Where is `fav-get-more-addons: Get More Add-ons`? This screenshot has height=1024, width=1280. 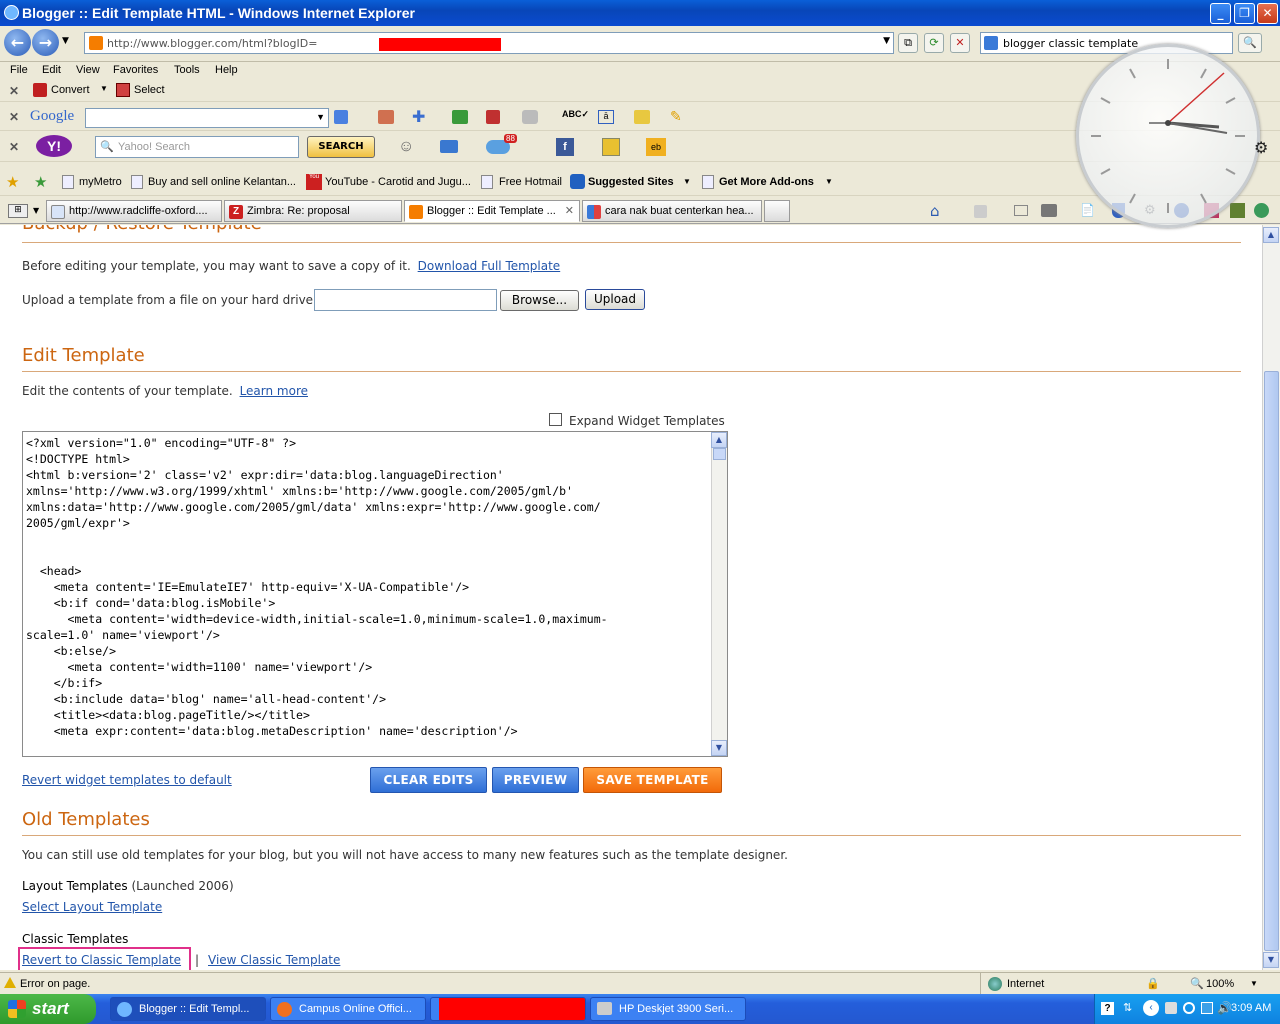
fav-get-more-addons: Get More Add-ons is located at coordinates (766, 182).